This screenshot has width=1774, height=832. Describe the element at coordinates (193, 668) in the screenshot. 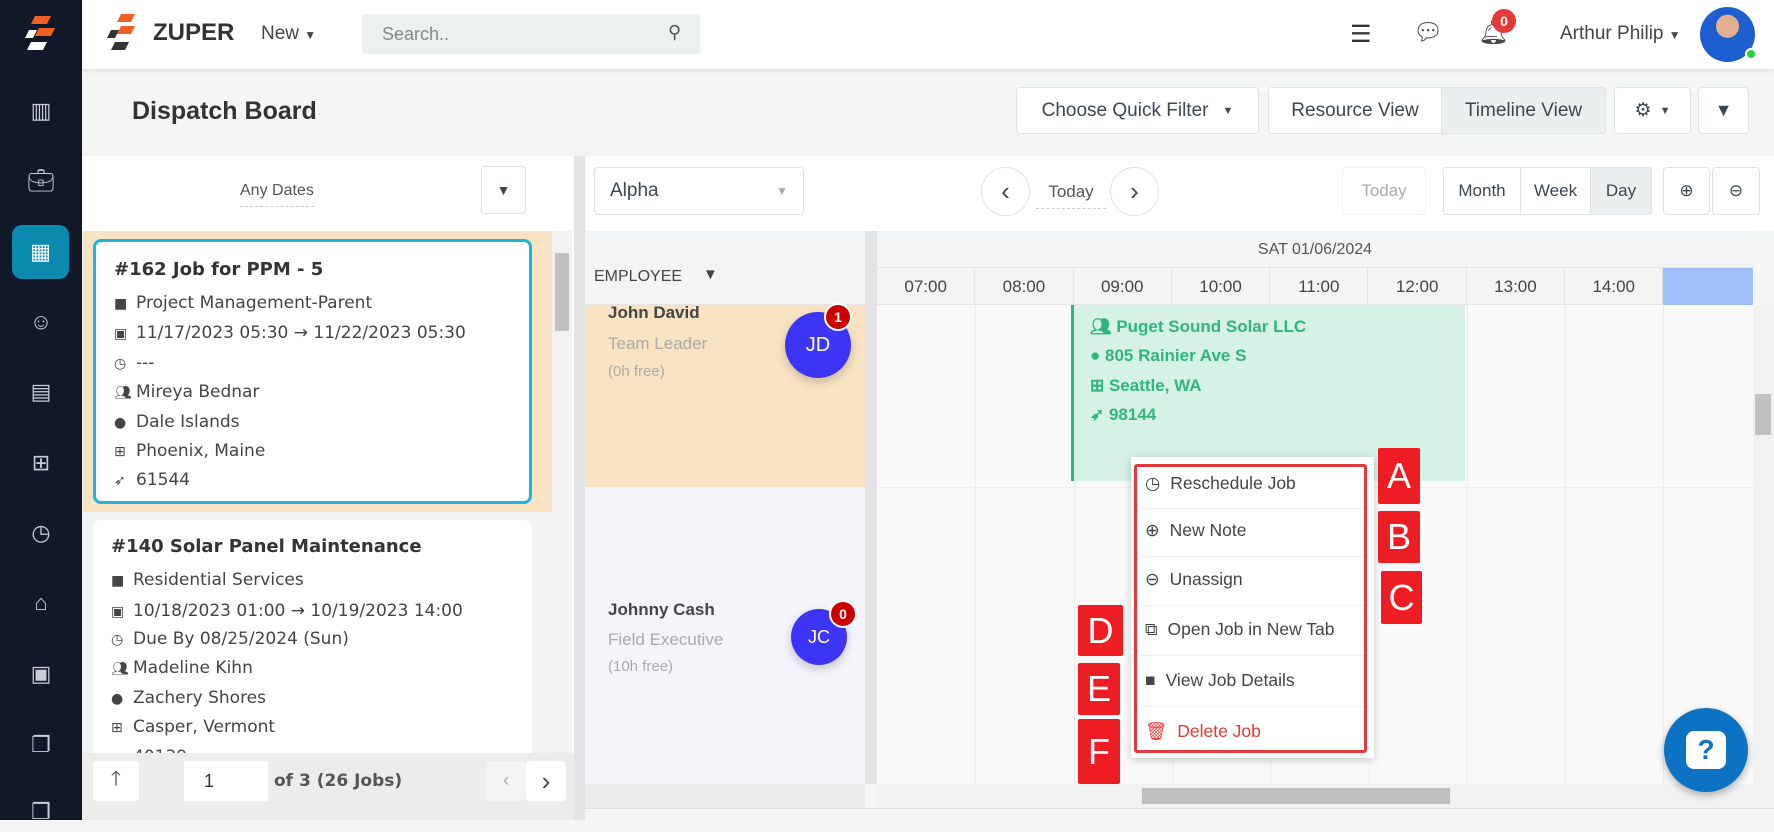

I see `job-customer: Madeline Kihn` at that location.